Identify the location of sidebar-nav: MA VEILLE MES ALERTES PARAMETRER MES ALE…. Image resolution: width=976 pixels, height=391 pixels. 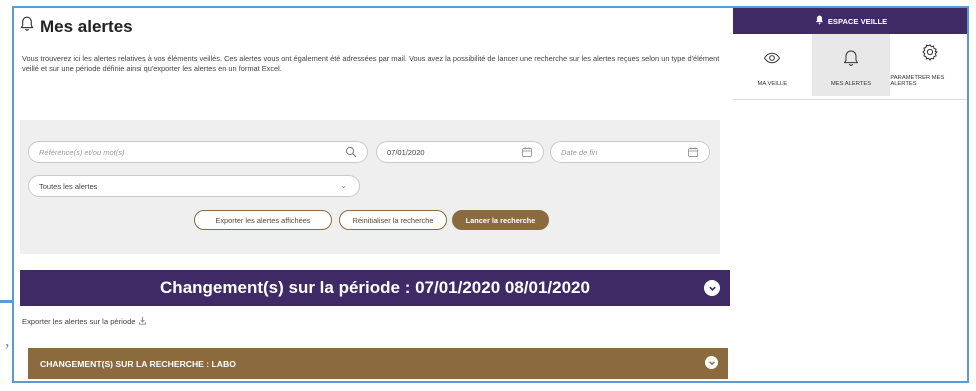
(850, 65).